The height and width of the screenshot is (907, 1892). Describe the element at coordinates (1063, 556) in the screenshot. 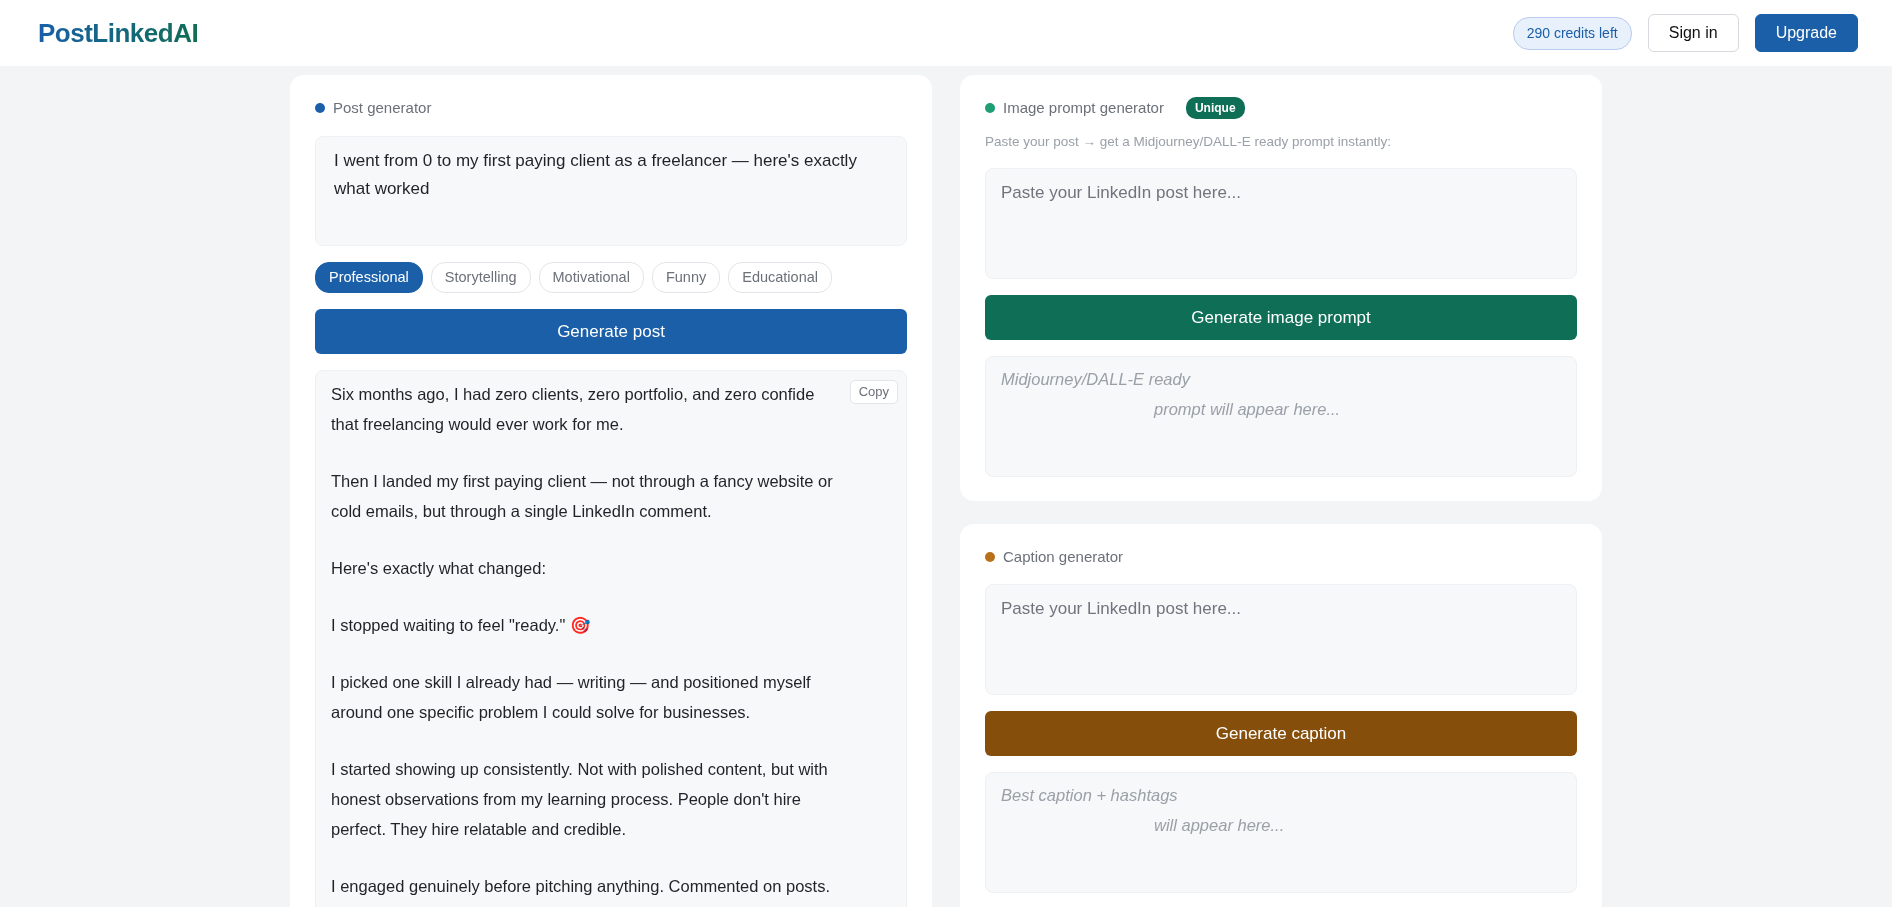

I see `section-title: Caption generator` at that location.